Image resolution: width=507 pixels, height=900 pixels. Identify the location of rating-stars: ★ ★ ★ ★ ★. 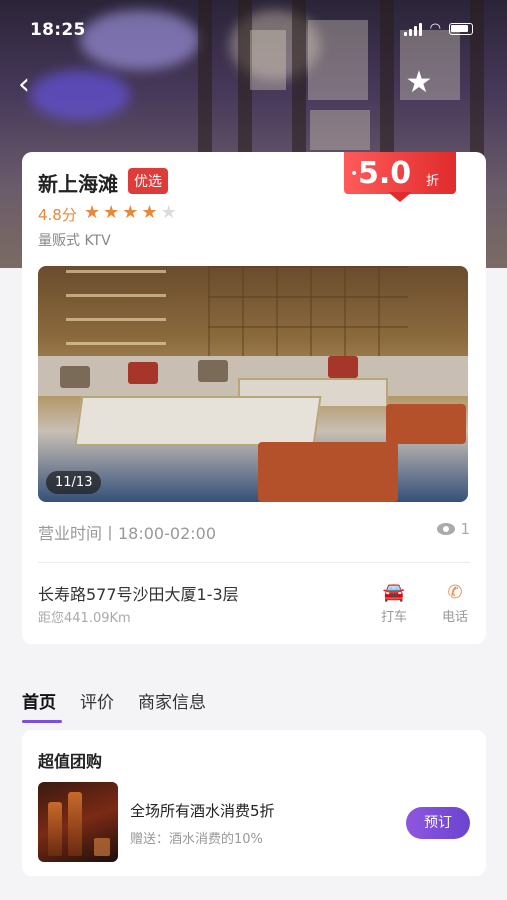
(130, 212).